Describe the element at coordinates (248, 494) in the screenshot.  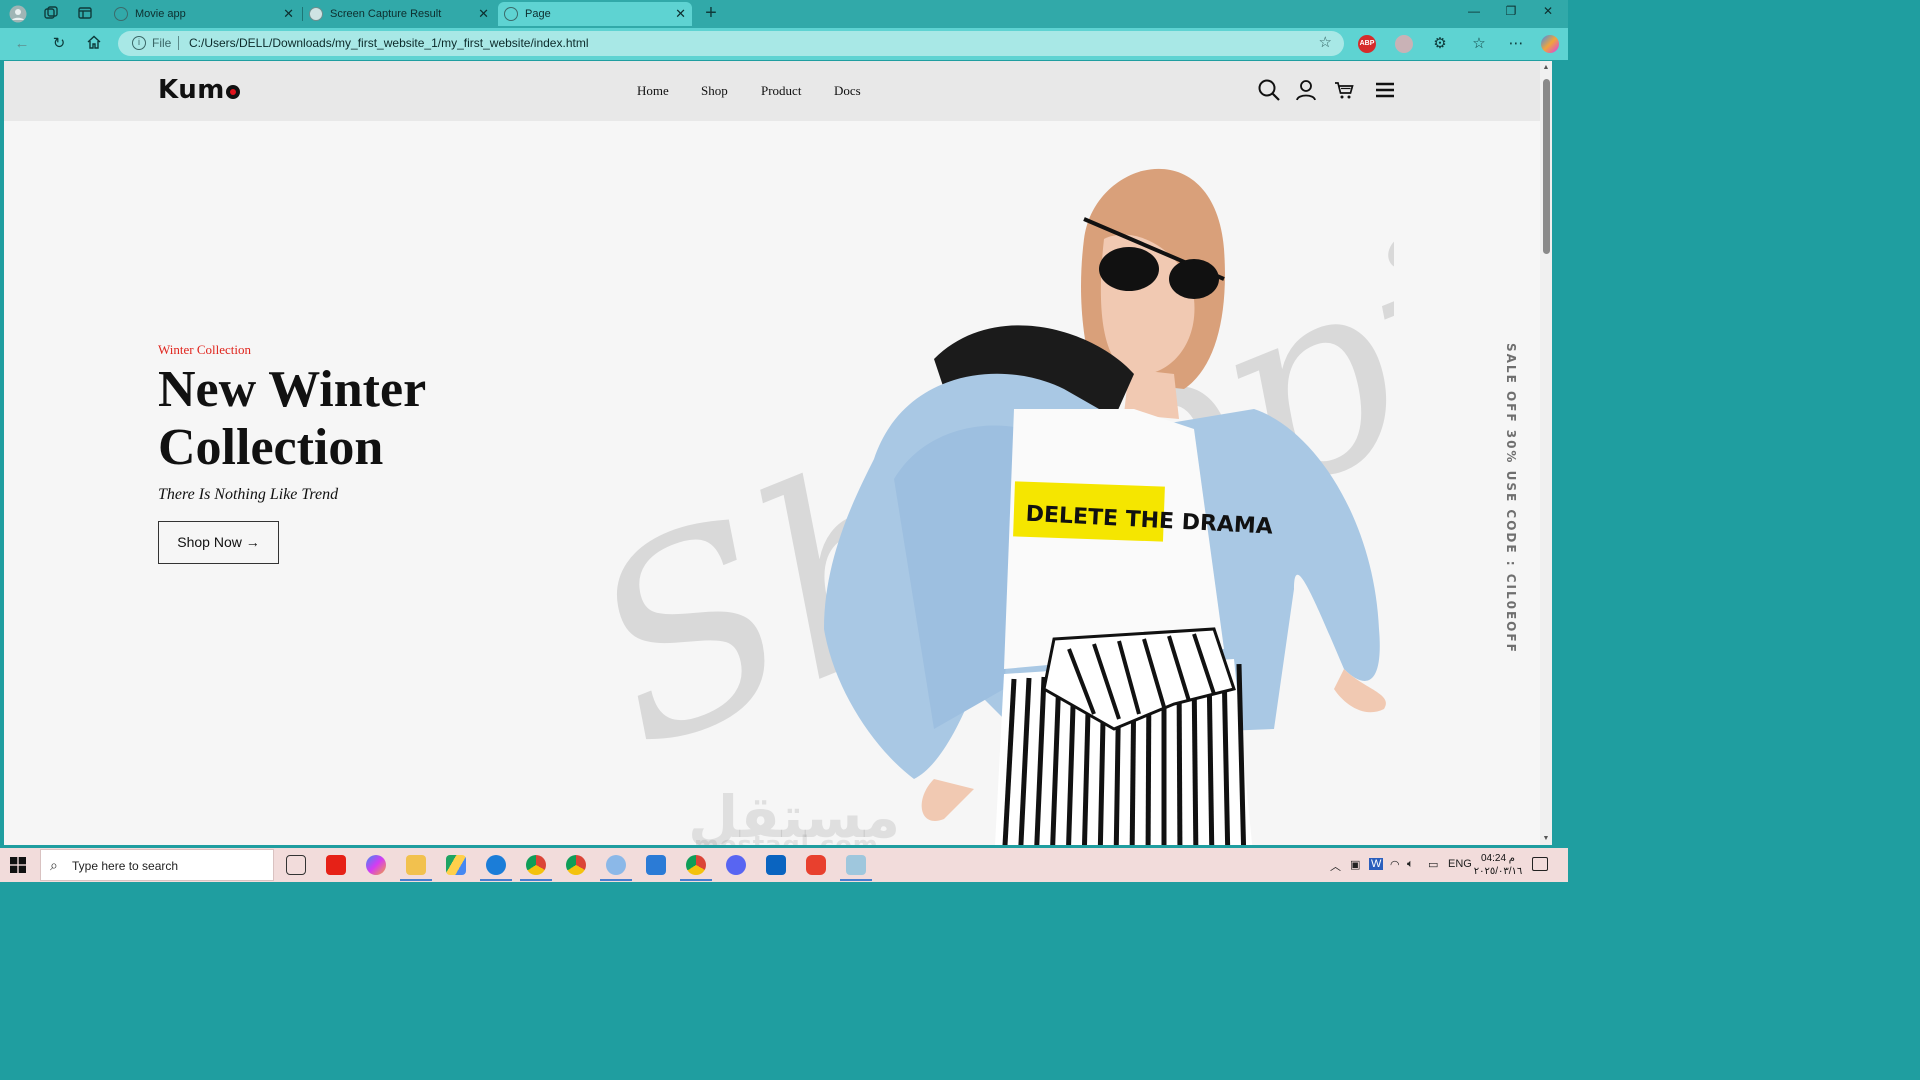
I see `hero-subtitle: There Is Nothing Like Trend` at that location.